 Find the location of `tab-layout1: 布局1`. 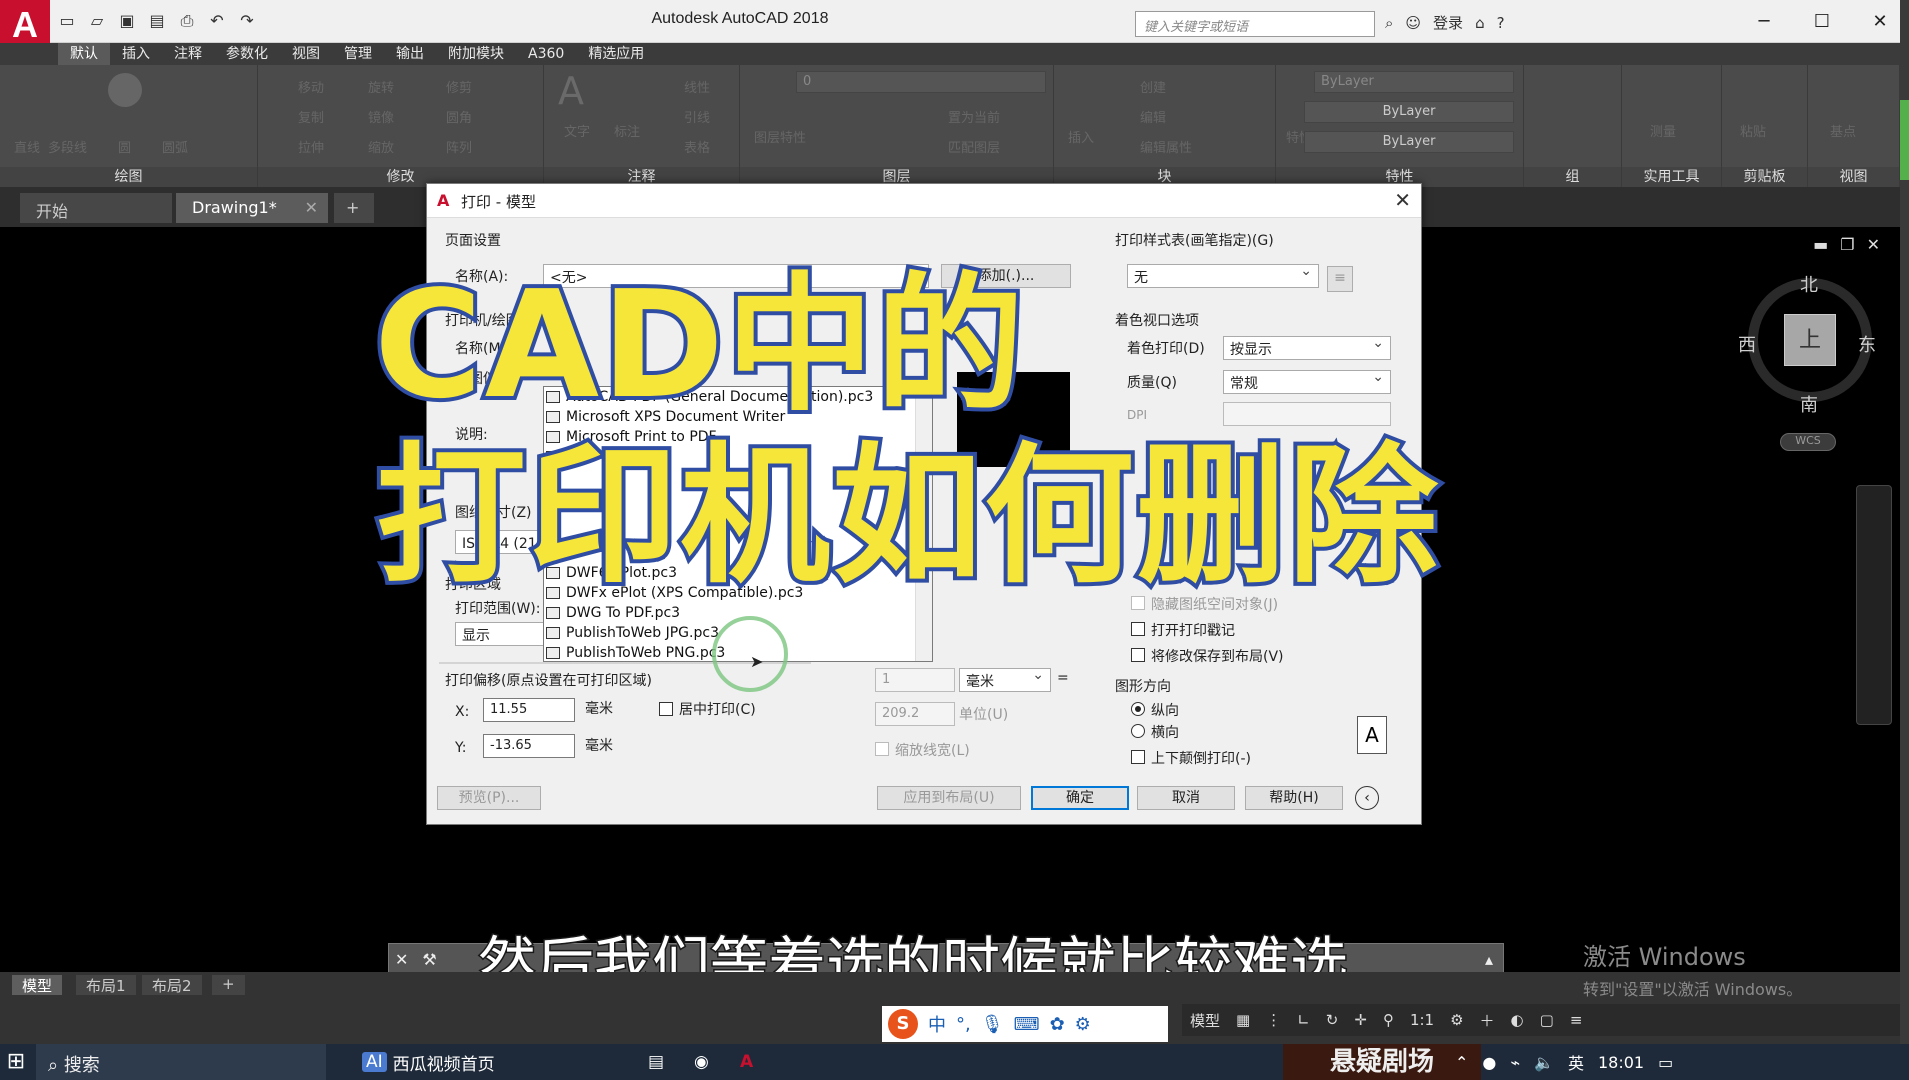

tab-layout1: 布局1 is located at coordinates (106, 985).